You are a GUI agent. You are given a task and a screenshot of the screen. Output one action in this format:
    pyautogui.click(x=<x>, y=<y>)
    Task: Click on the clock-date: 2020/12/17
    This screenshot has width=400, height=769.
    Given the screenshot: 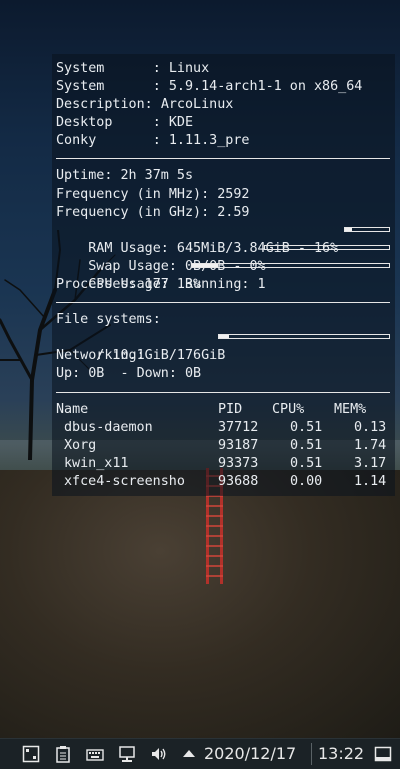 What is the action you would take?
    pyautogui.click(x=250, y=753)
    